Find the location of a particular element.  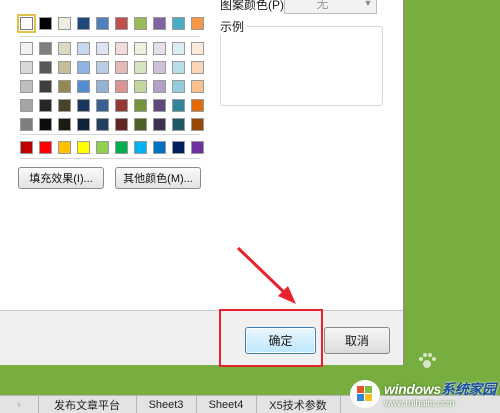

sheet-tab: X5技术参数 is located at coordinates (298, 404).